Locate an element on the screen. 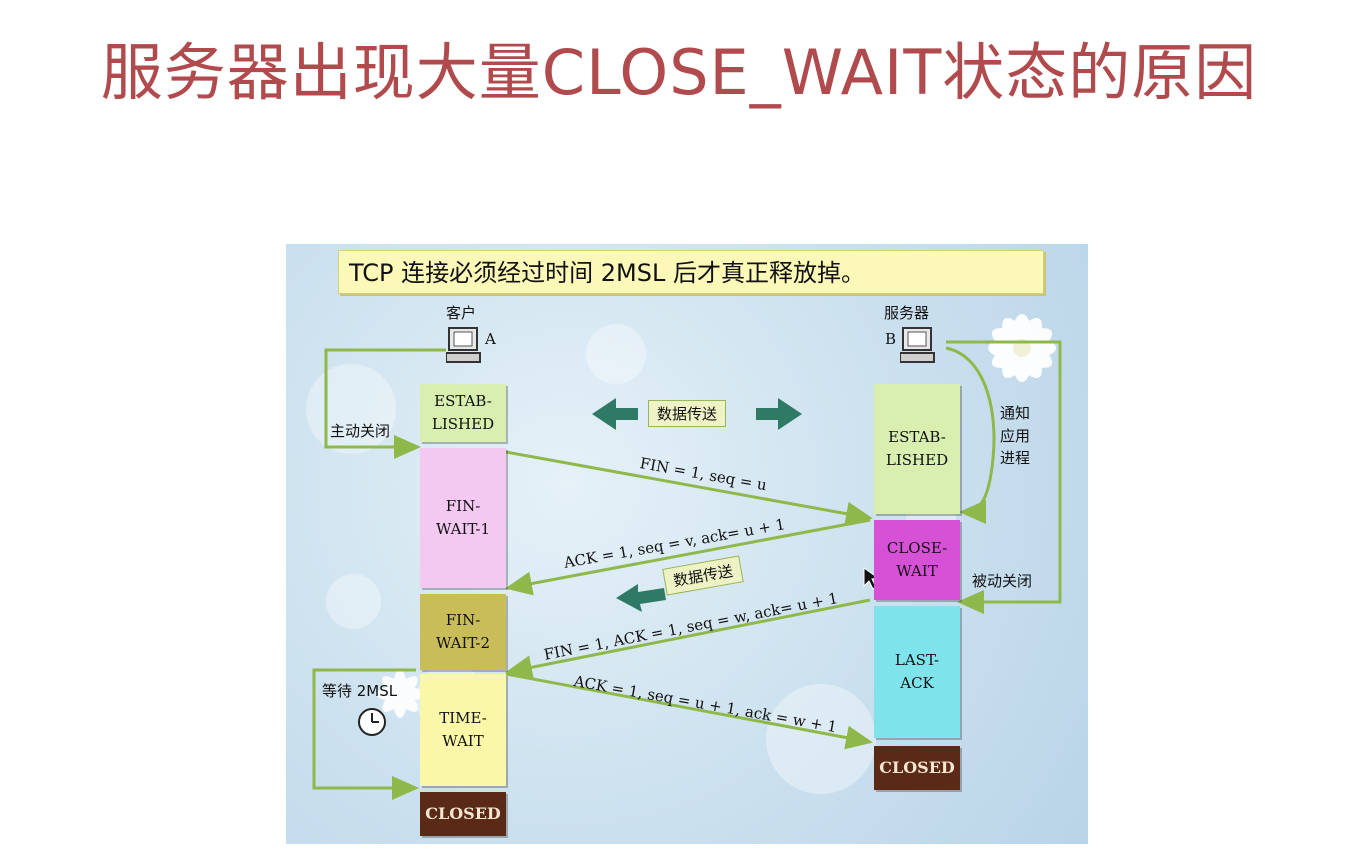 This screenshot has width=1358, height=856. notify-app-label: 通知 应用 进程 is located at coordinates (1015, 435).